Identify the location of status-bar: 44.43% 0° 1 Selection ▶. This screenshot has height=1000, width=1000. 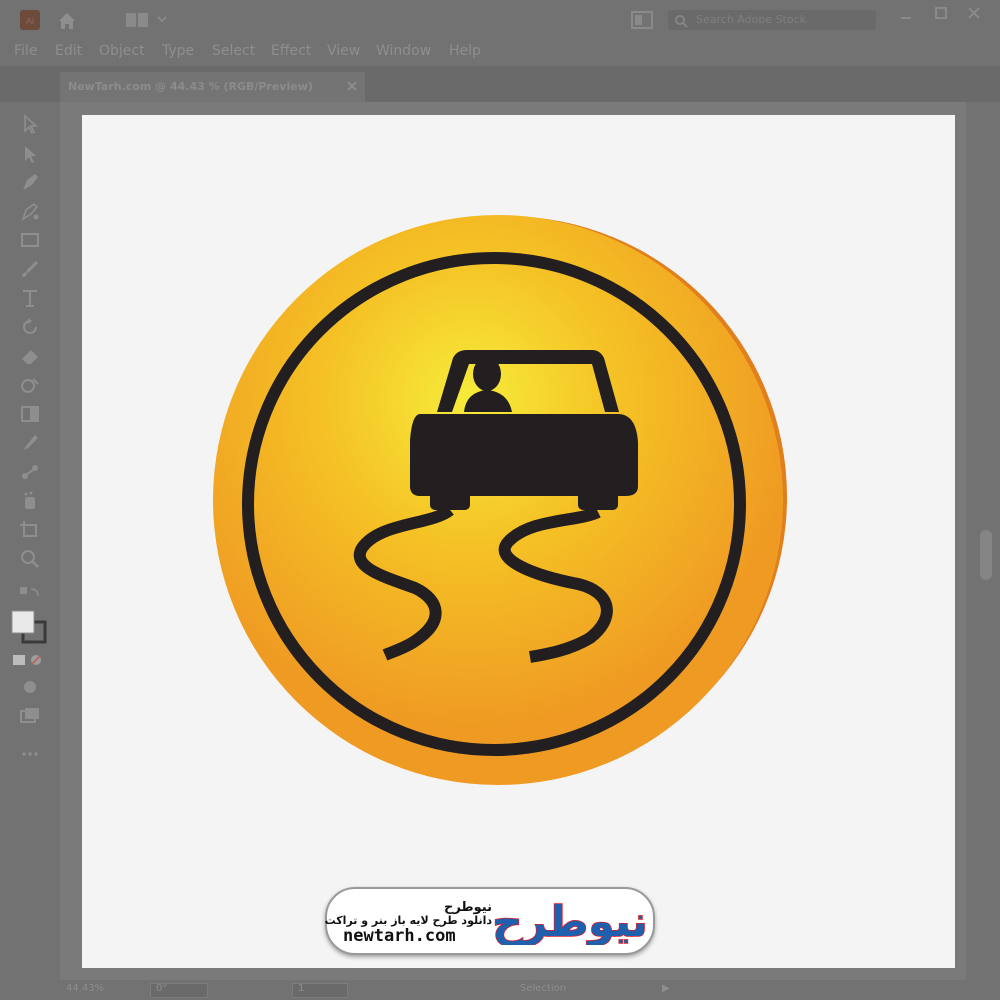
(500, 990).